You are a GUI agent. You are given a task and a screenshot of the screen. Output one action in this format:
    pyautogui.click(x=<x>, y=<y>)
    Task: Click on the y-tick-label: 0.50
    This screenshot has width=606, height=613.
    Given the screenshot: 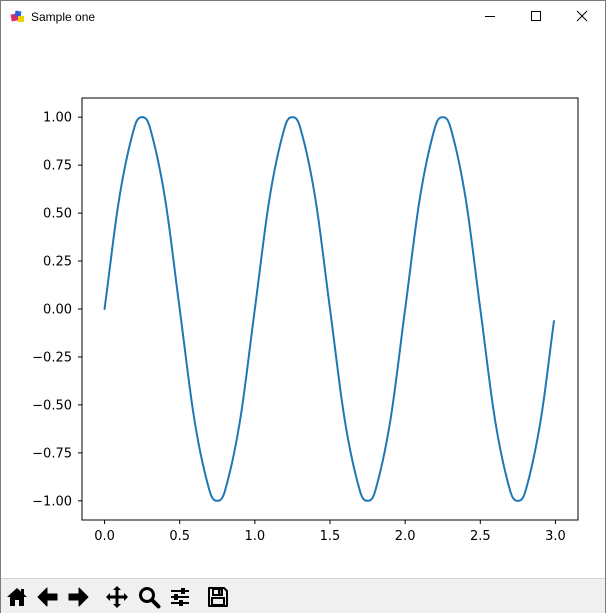 What is the action you would take?
    pyautogui.click(x=57, y=214)
    